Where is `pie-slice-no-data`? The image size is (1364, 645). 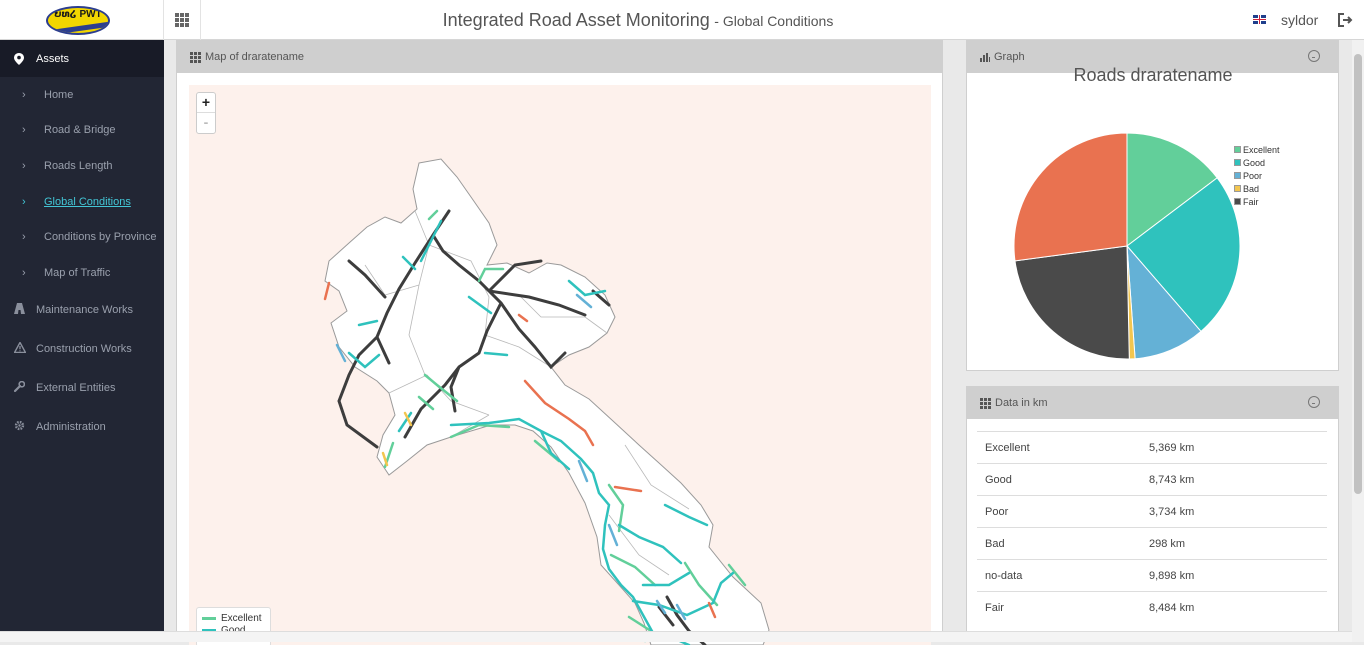
pie-slice-no-data is located at coordinates (1070, 197).